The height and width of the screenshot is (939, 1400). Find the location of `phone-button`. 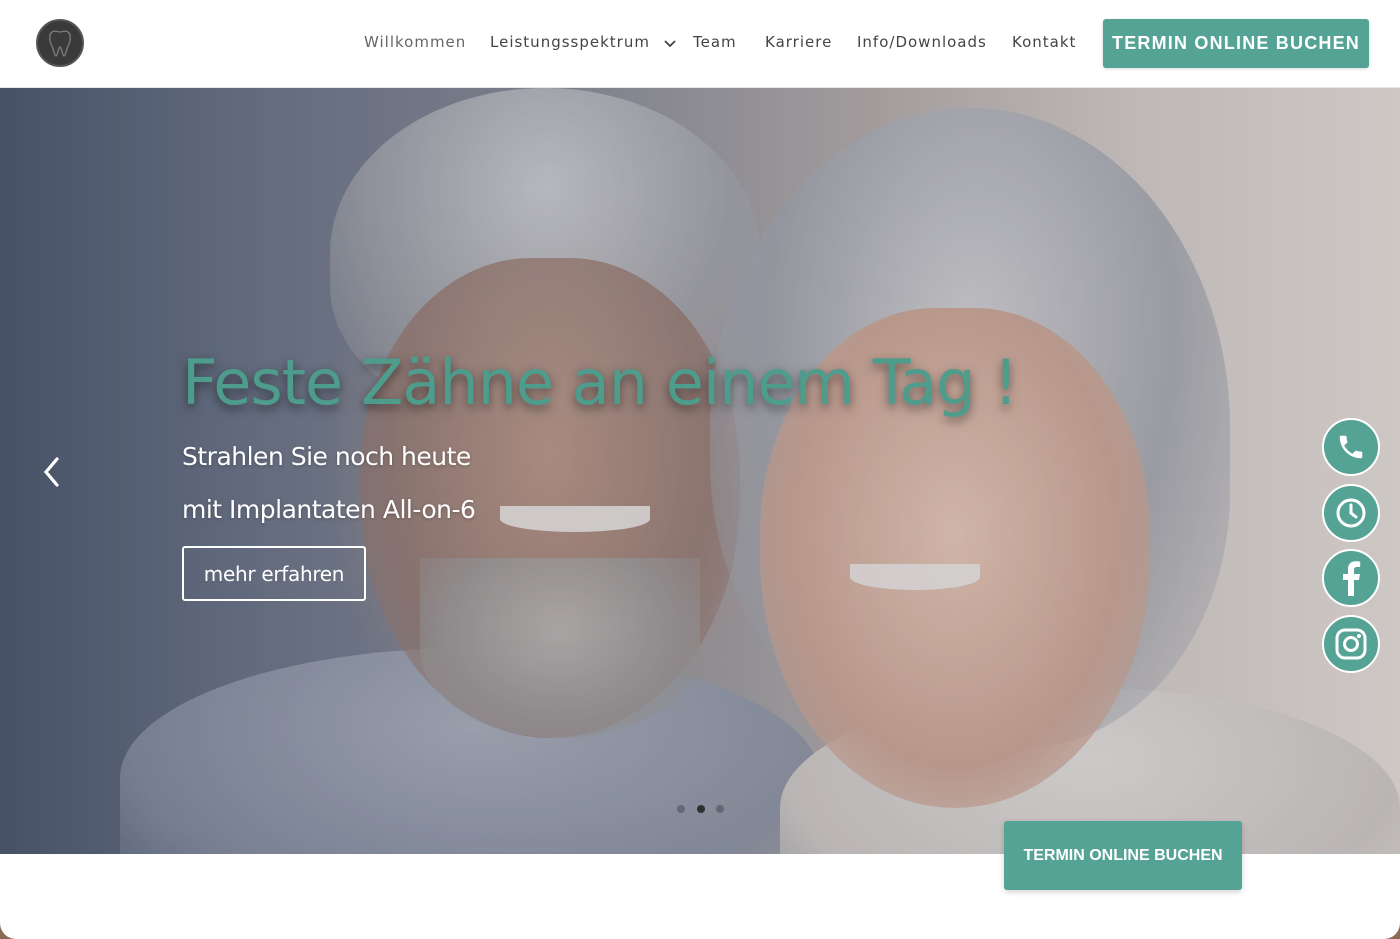

phone-button is located at coordinates (1351, 447).